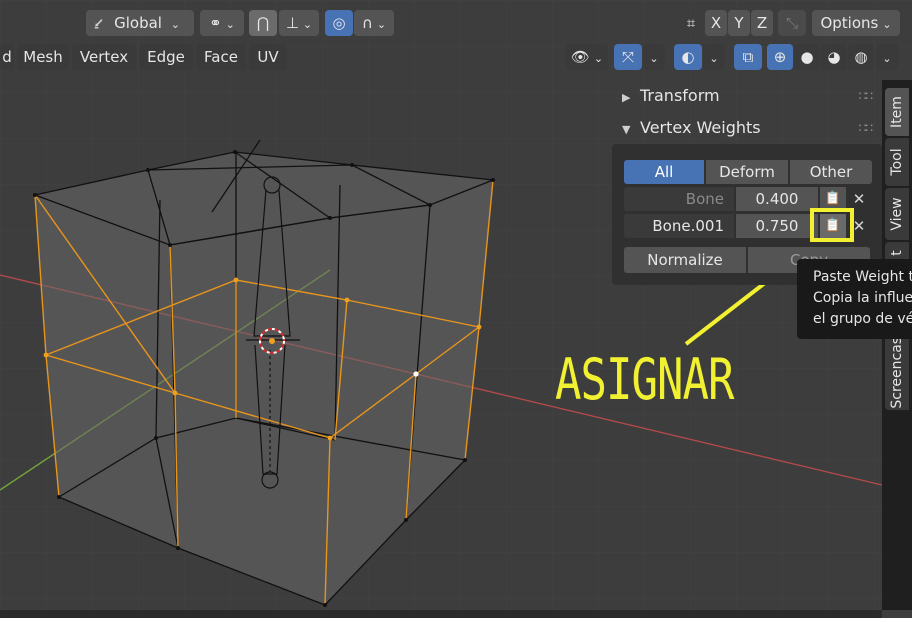  I want to click on axis-x-label: X, so click(716, 23).